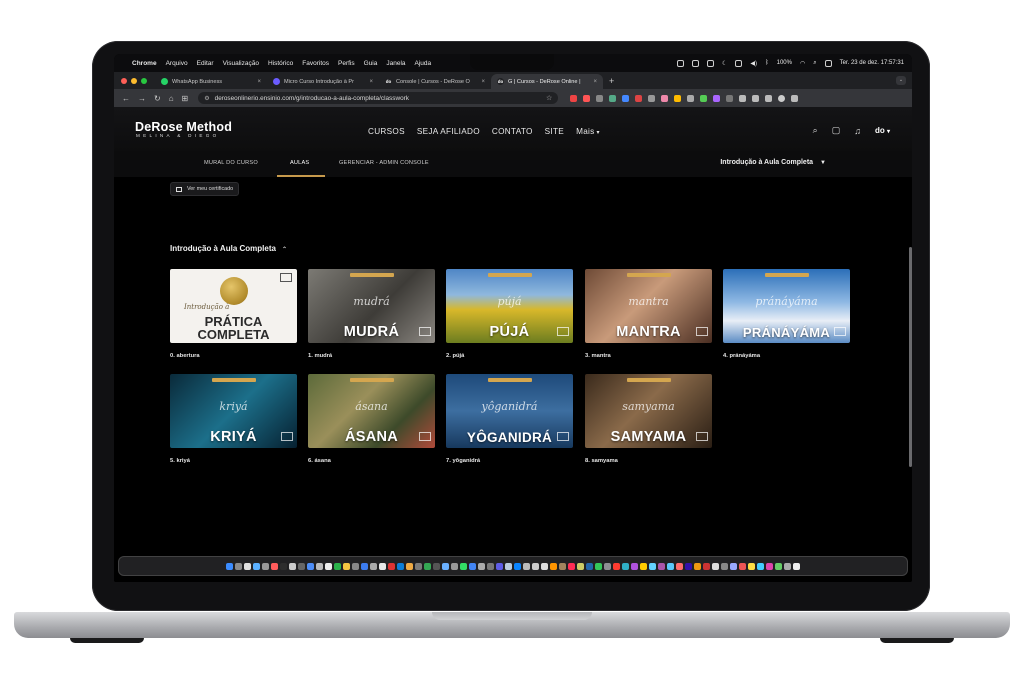 The image size is (1024, 683). What do you see at coordinates (782, 98) in the screenshot?
I see `profile-avatar-icon` at bounding box center [782, 98].